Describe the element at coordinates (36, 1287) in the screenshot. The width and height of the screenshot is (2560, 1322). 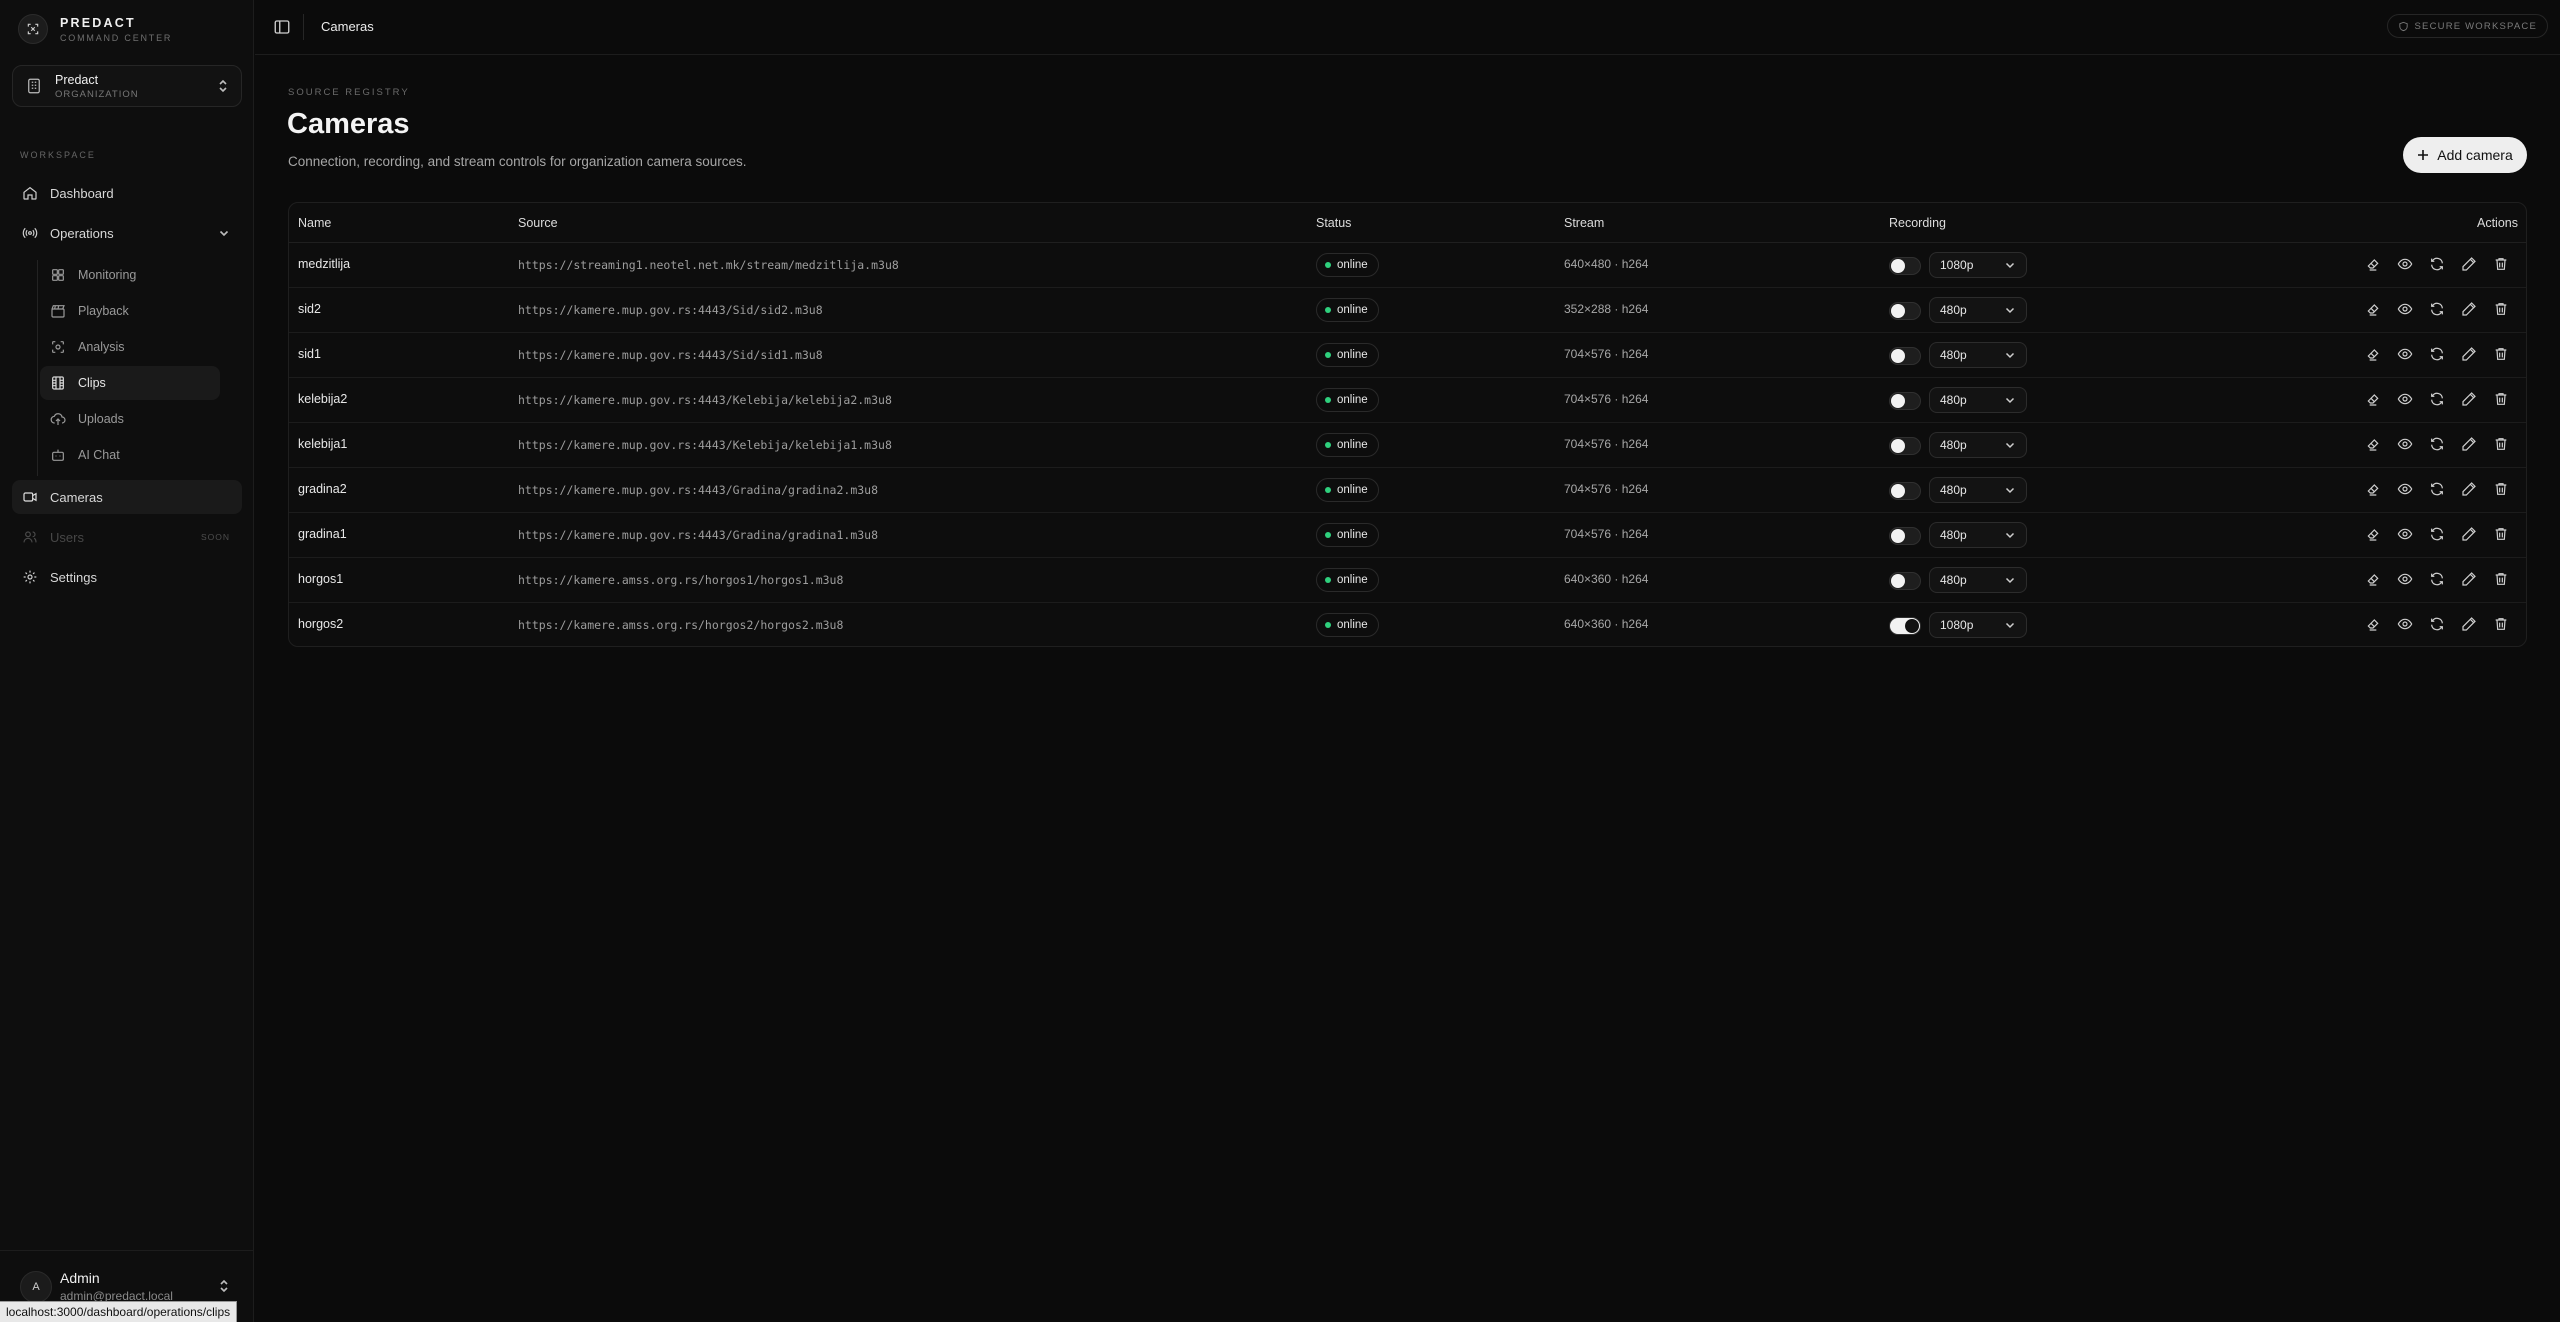
I see `avatar: A` at that location.